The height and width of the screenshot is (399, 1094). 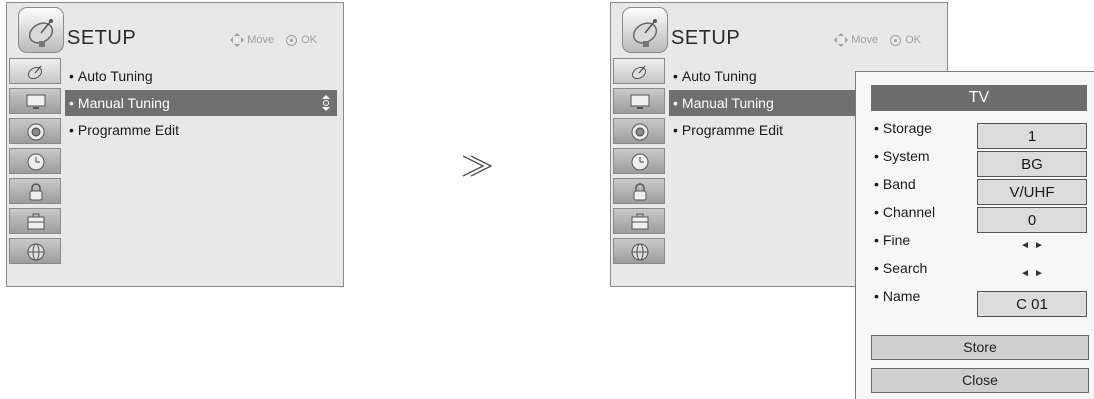 I want to click on name-field: • Name C 01, so click(x=981, y=300).